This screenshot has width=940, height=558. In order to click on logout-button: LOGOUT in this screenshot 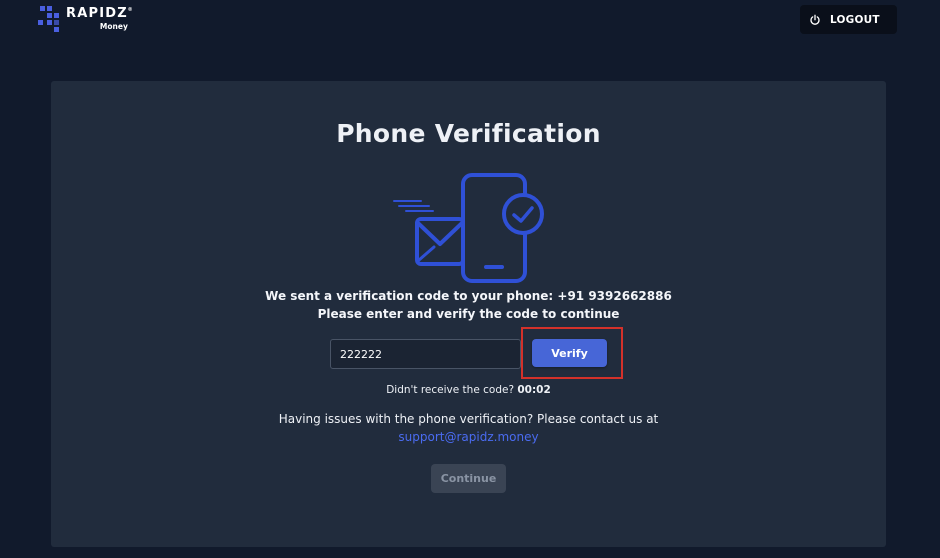, I will do `click(848, 19)`.